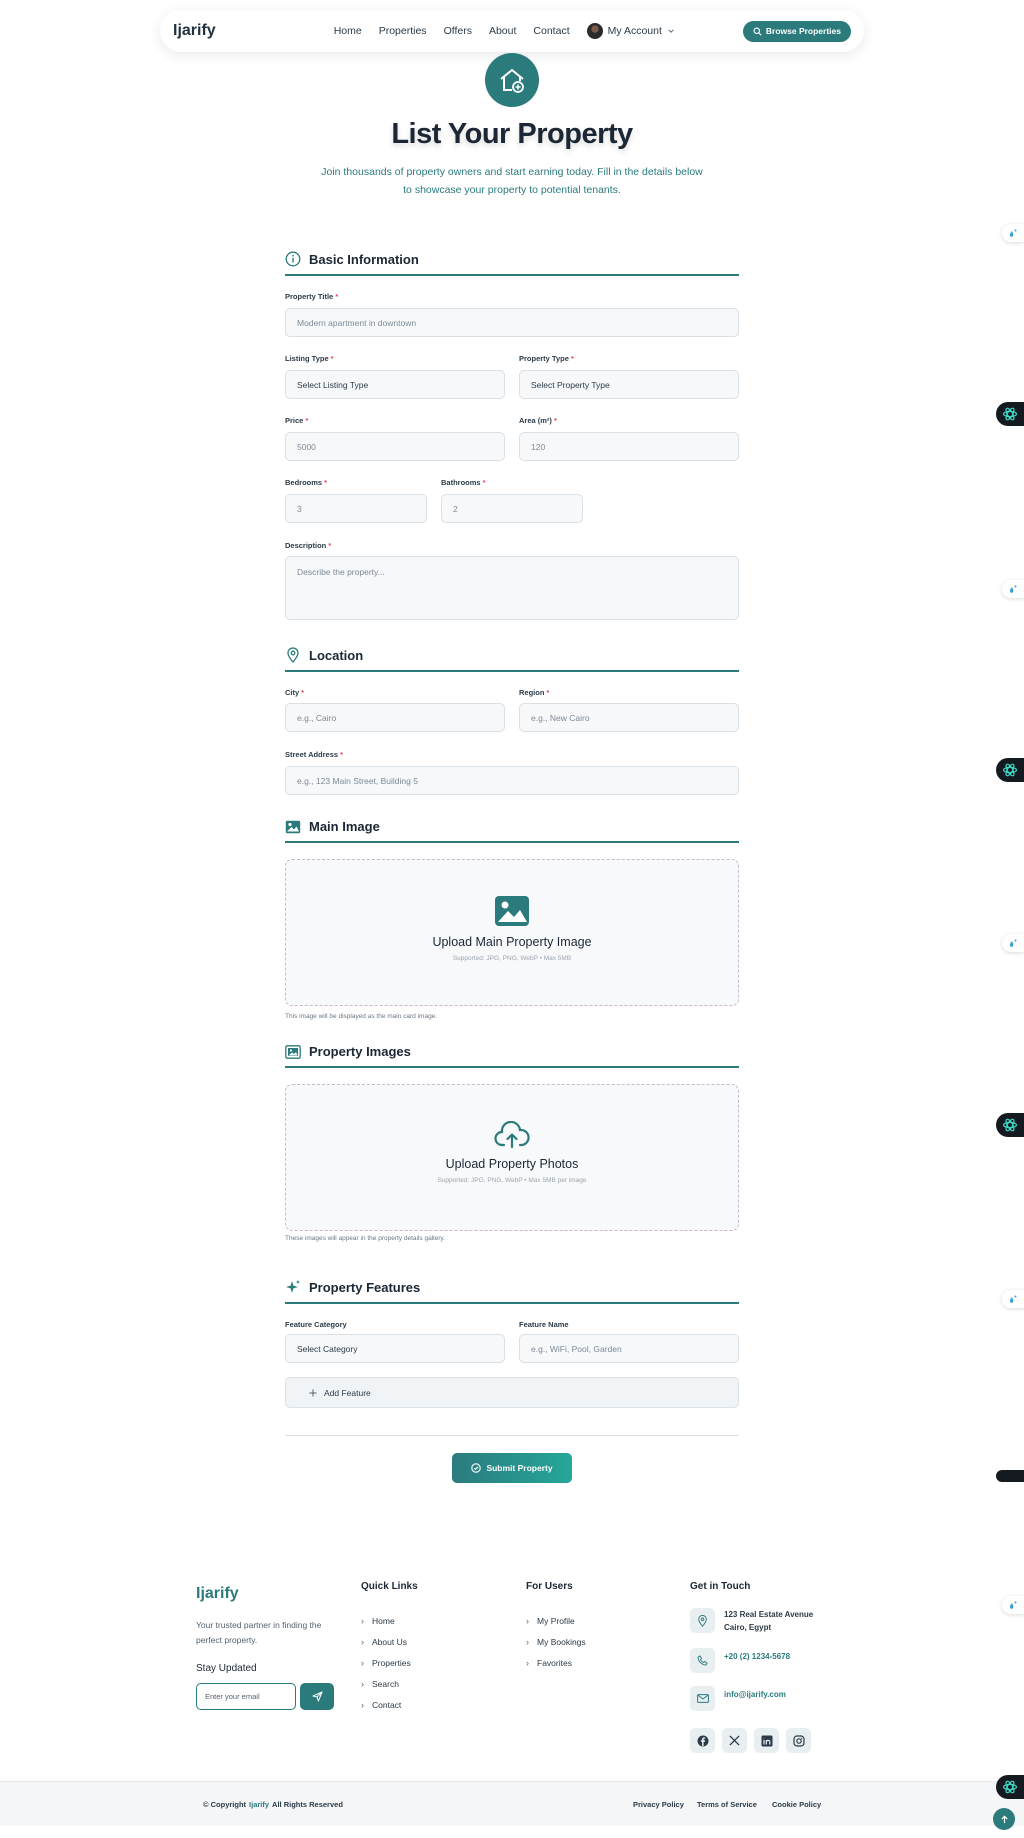  I want to click on submit-label: Submit Property, so click(519, 1468).